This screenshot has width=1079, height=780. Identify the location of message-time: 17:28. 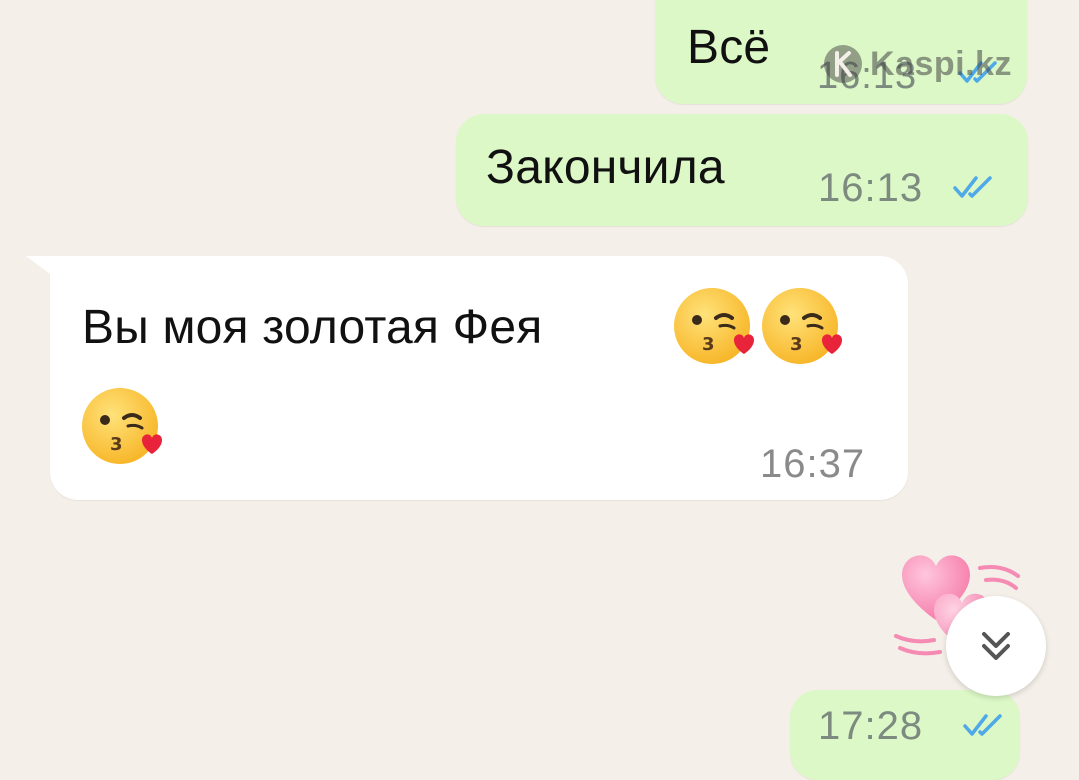
(871, 726).